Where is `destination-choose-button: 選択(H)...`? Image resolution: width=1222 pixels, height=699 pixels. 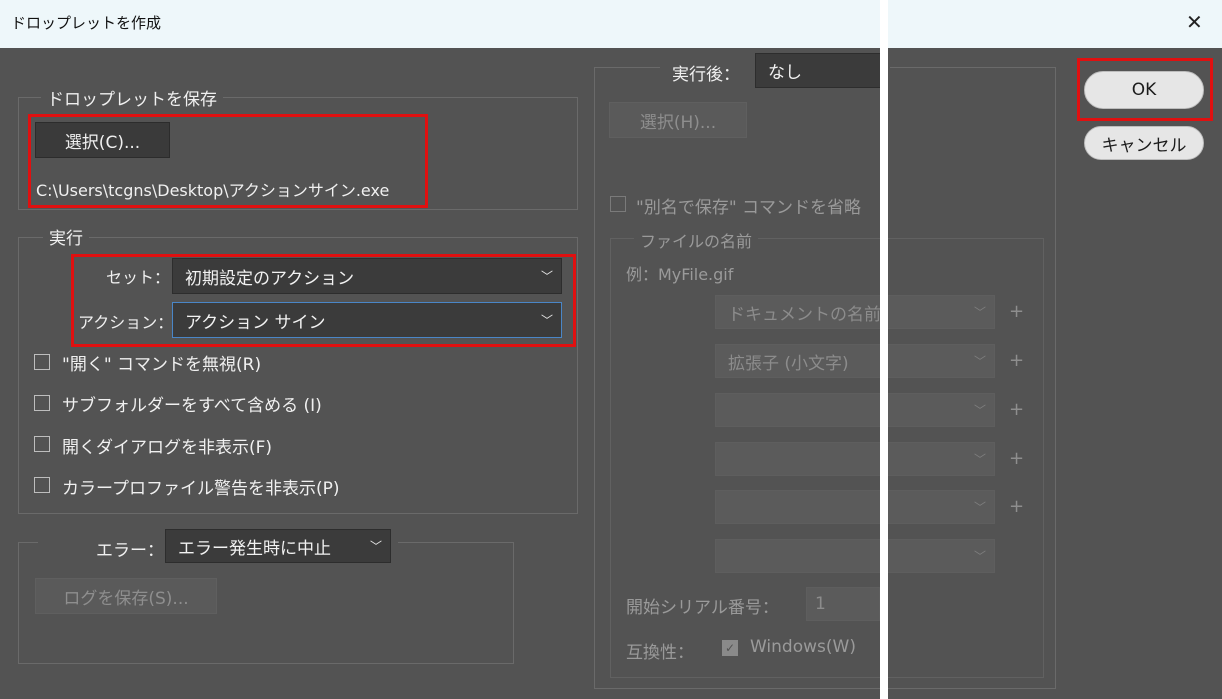
destination-choose-button: 選択(H)... is located at coordinates (678, 120).